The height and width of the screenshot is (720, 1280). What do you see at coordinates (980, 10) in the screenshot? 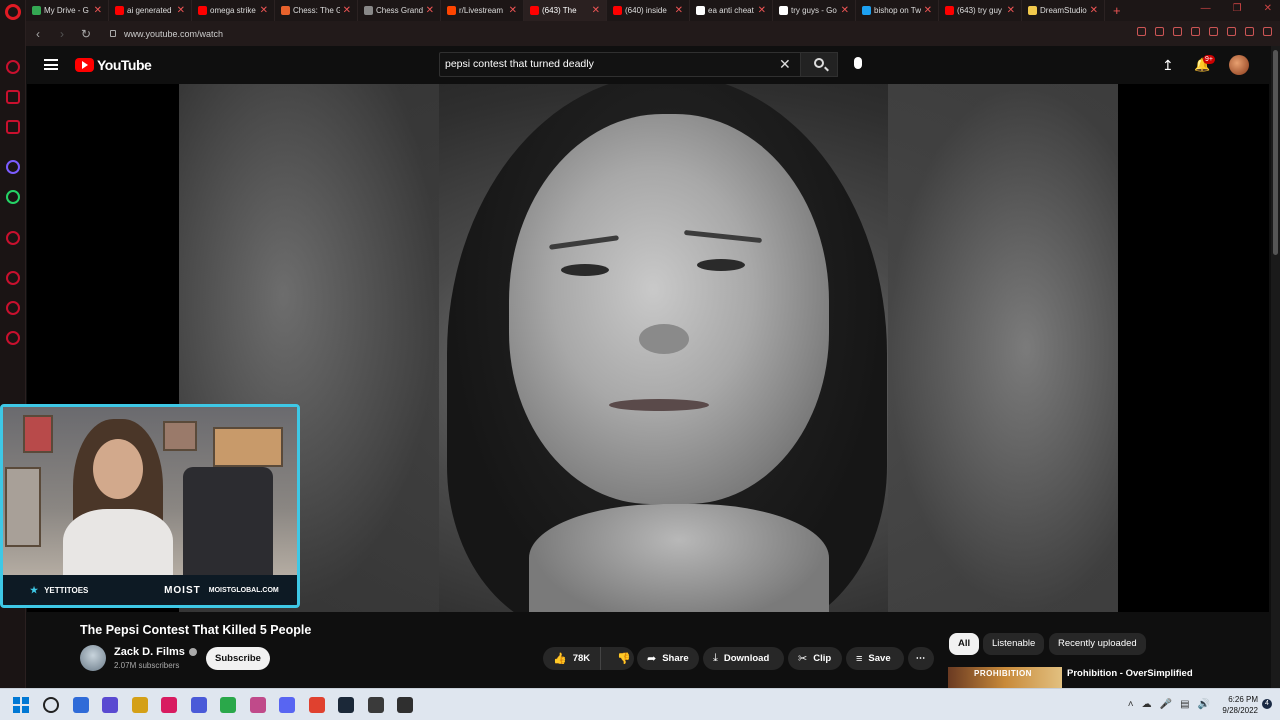
I see `browser-tab: (643) try guy ✕` at bounding box center [980, 10].